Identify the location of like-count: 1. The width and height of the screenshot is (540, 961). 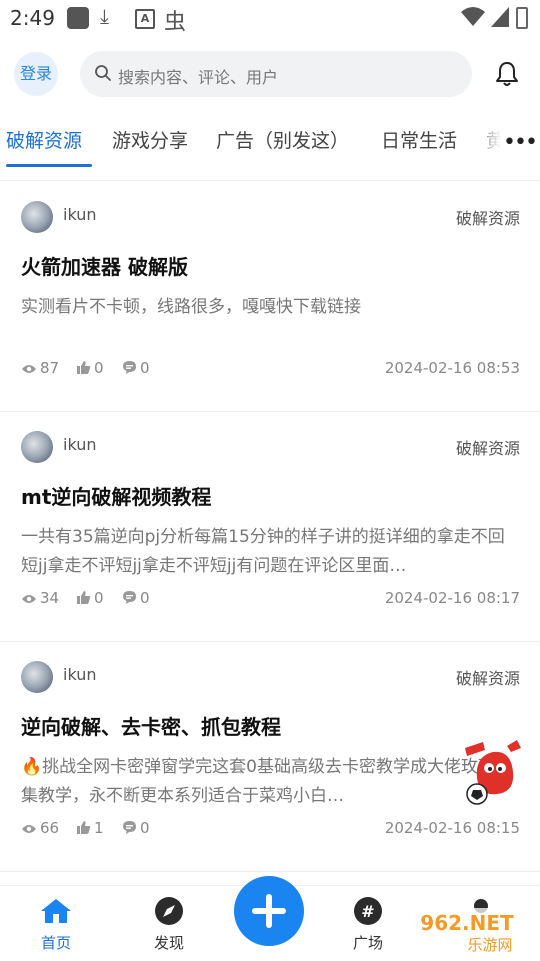
(90, 828).